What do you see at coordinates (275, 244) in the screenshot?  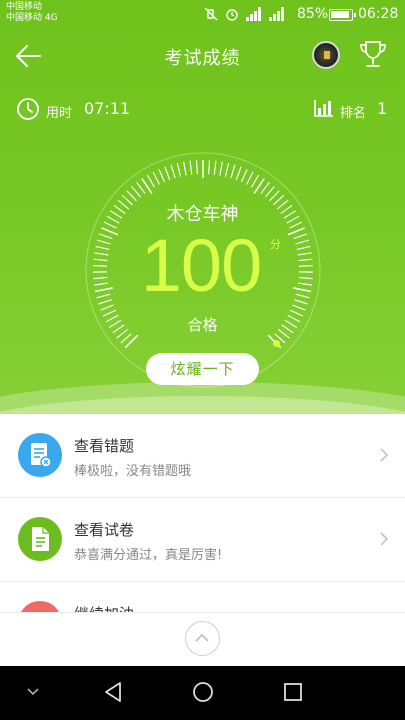 I see `score-unit: 分` at bounding box center [275, 244].